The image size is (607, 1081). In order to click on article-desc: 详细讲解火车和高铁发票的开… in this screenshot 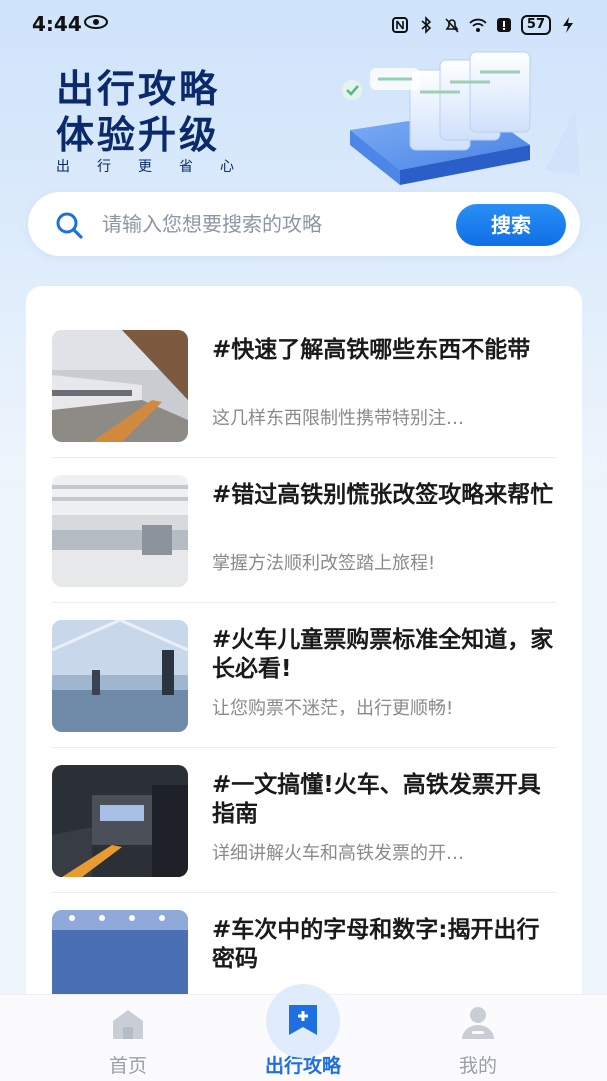, I will do `click(338, 853)`.